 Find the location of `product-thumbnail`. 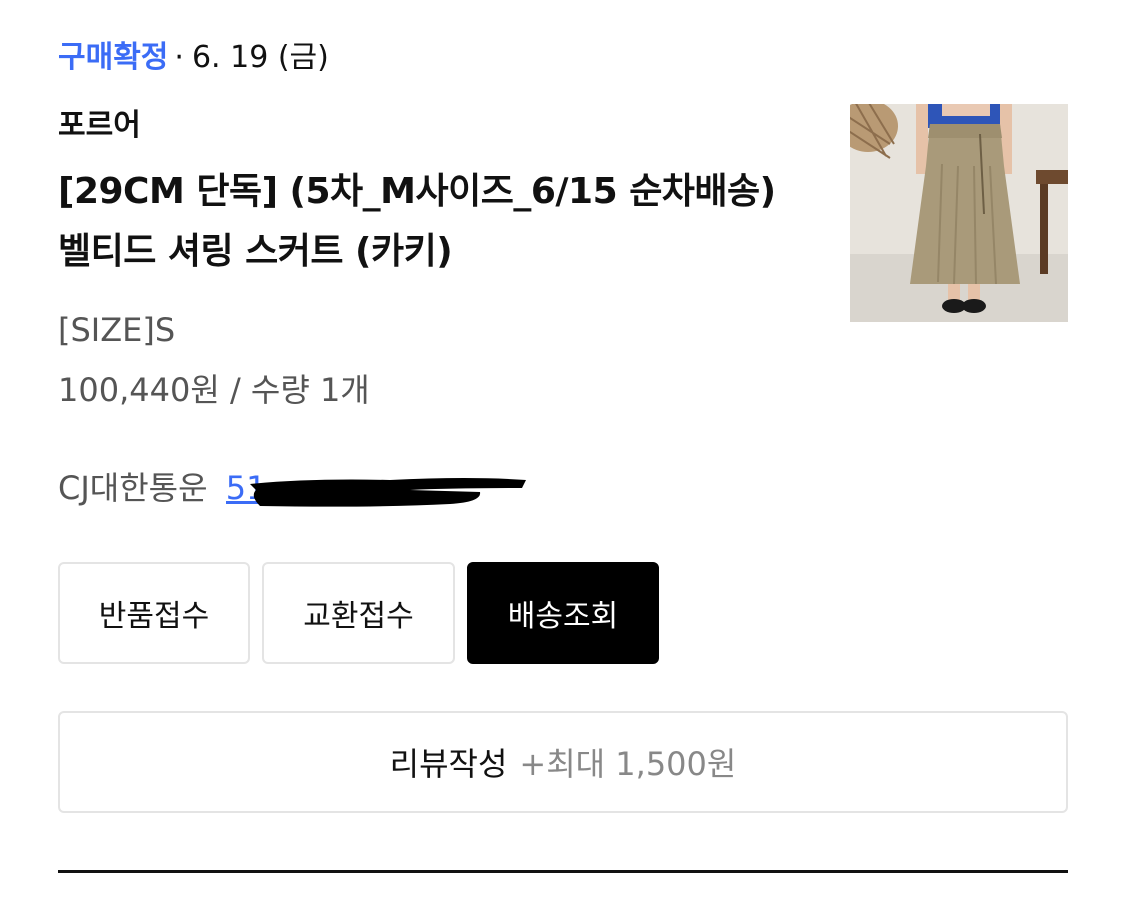

product-thumbnail is located at coordinates (959, 213).